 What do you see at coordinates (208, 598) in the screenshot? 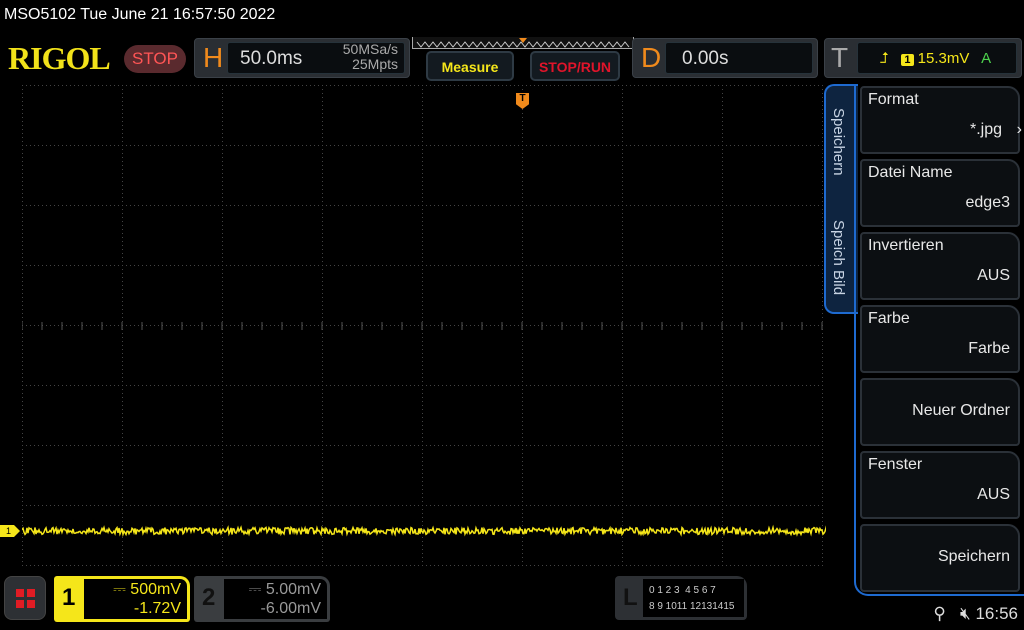
I see `channel-2-number: 2` at bounding box center [208, 598].